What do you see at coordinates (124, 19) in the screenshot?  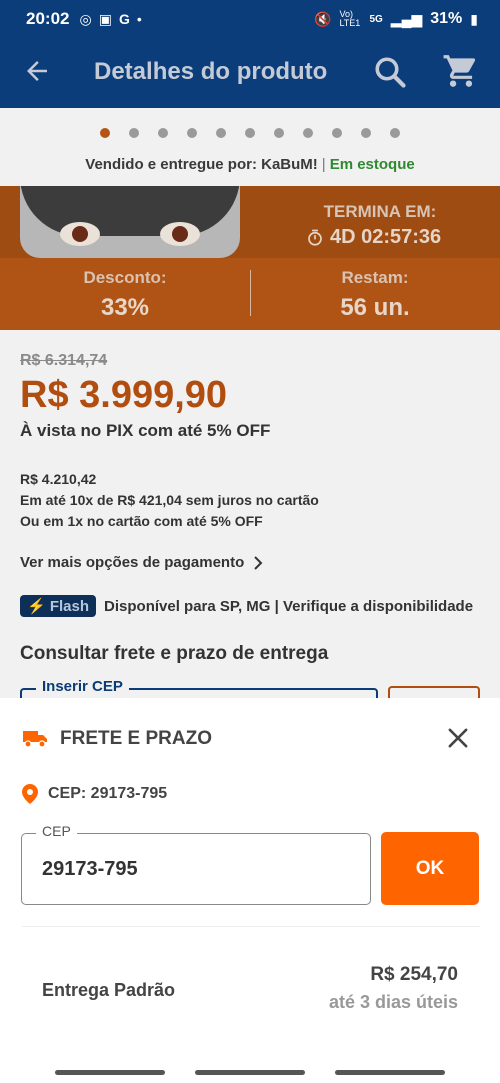 I see `google-icon: G` at bounding box center [124, 19].